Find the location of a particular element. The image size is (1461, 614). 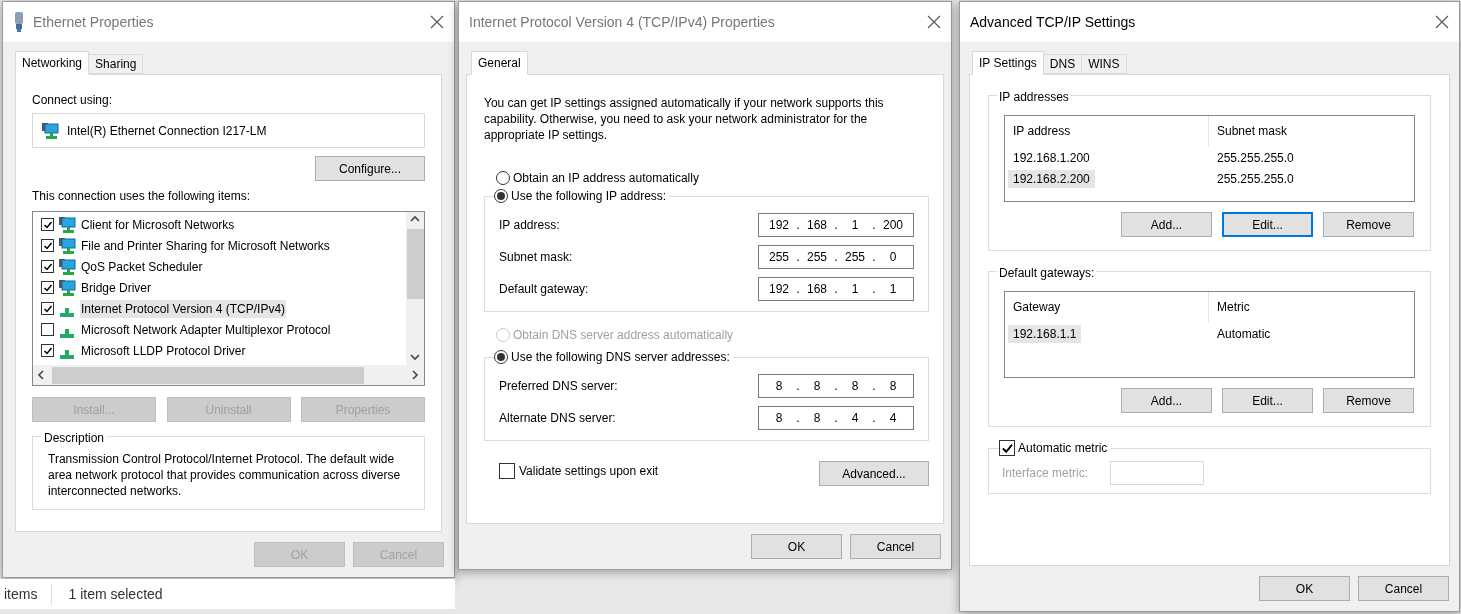

field-label: Alternate DNS server: is located at coordinates (557, 418).